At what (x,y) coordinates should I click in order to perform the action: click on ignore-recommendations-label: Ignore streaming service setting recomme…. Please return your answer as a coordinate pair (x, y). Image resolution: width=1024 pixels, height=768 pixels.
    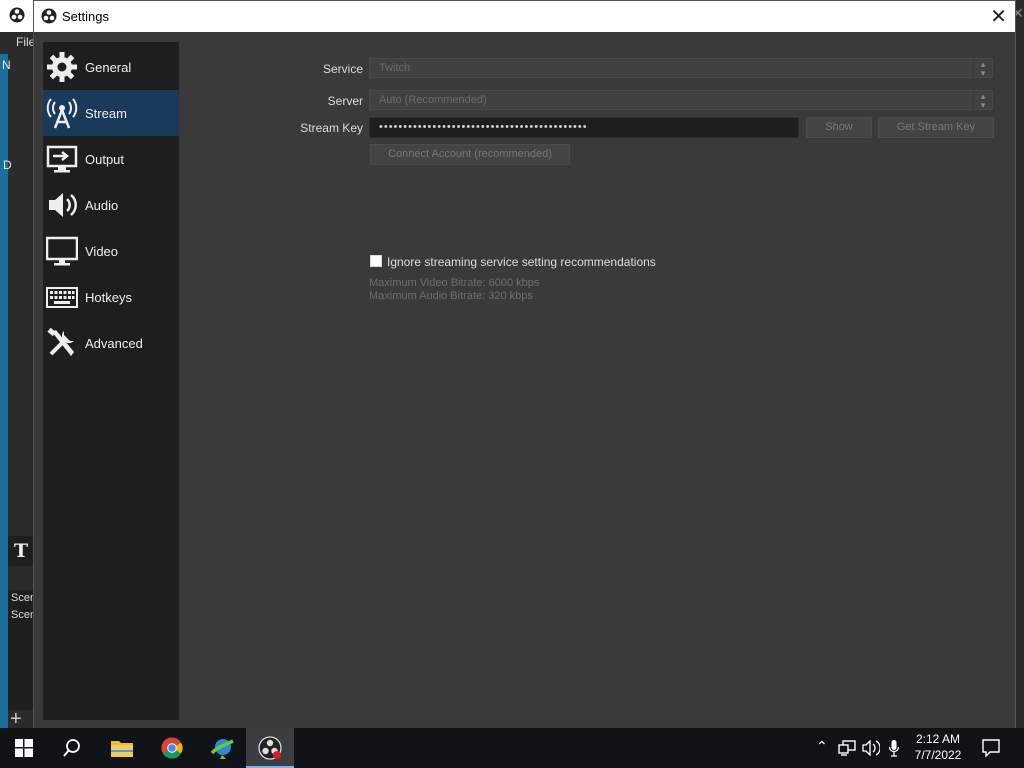
    Looking at the image, I should click on (521, 262).